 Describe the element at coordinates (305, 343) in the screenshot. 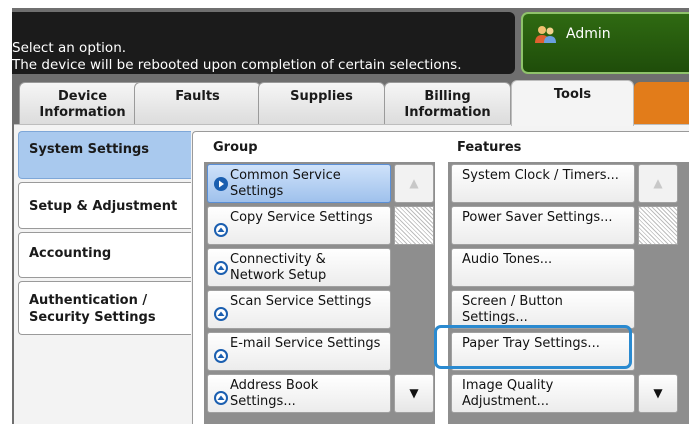

I see `group-item-label: E-mail Service Settings` at that location.